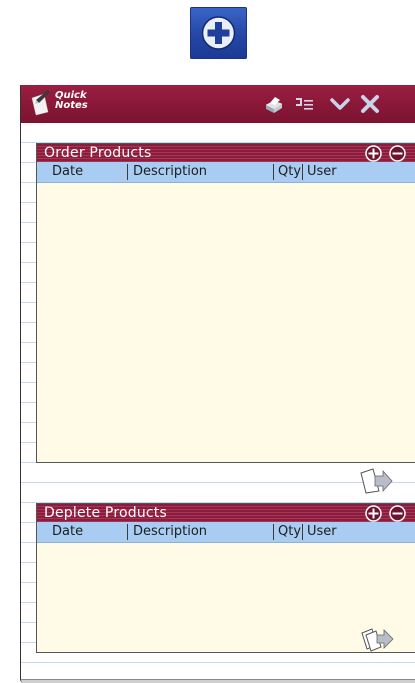  What do you see at coordinates (377, 639) in the screenshot?
I see `deplete-pages-icon` at bounding box center [377, 639].